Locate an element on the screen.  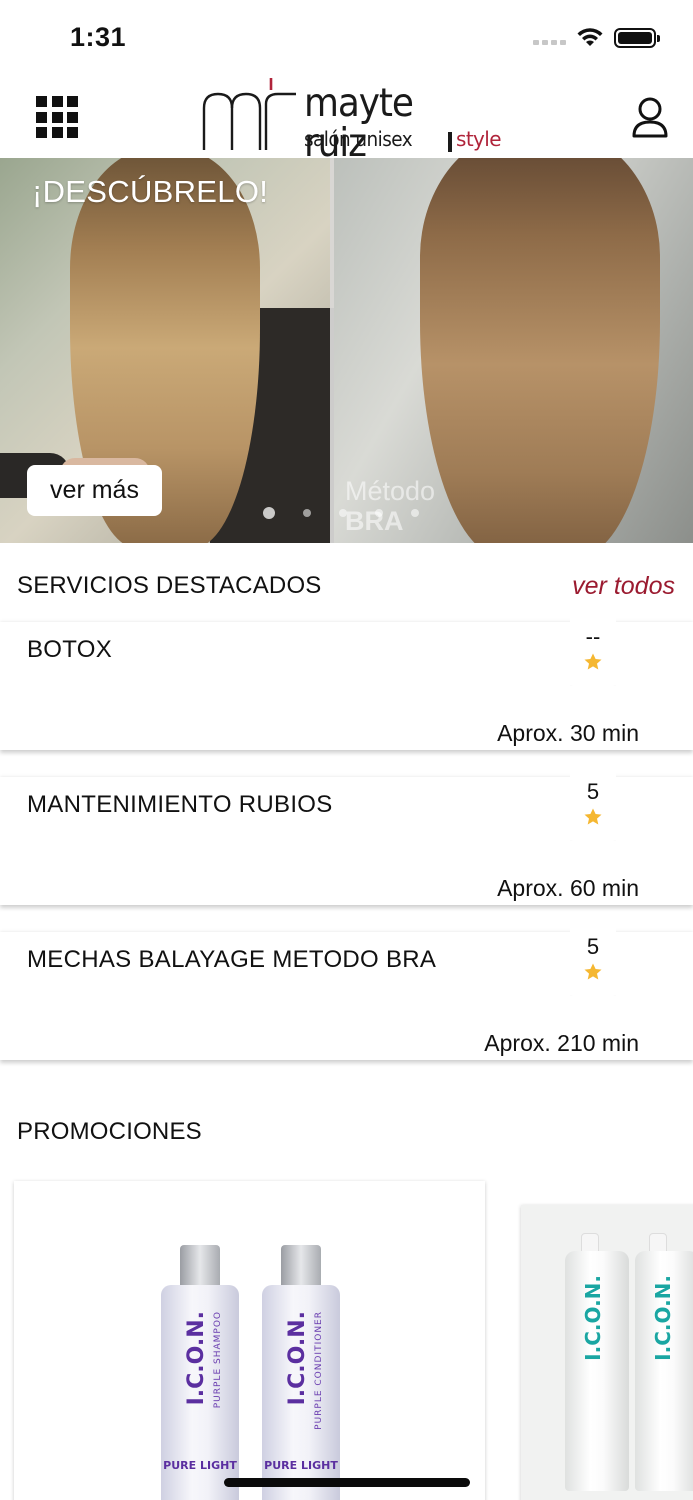
service-name: MANTENIMIENTO RUBIOS is located at coordinates (180, 804).